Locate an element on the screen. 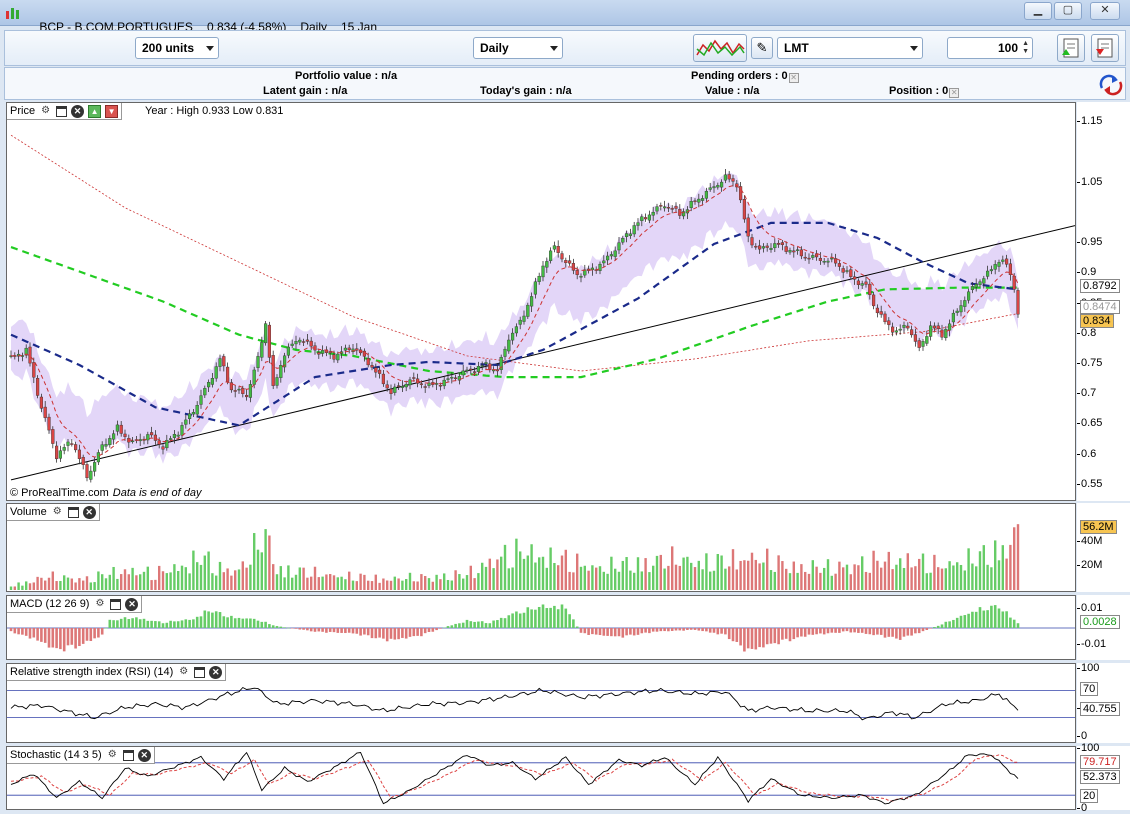 Image resolution: width=1130 pixels, height=814 pixels. macd-chart is located at coordinates (541, 627).